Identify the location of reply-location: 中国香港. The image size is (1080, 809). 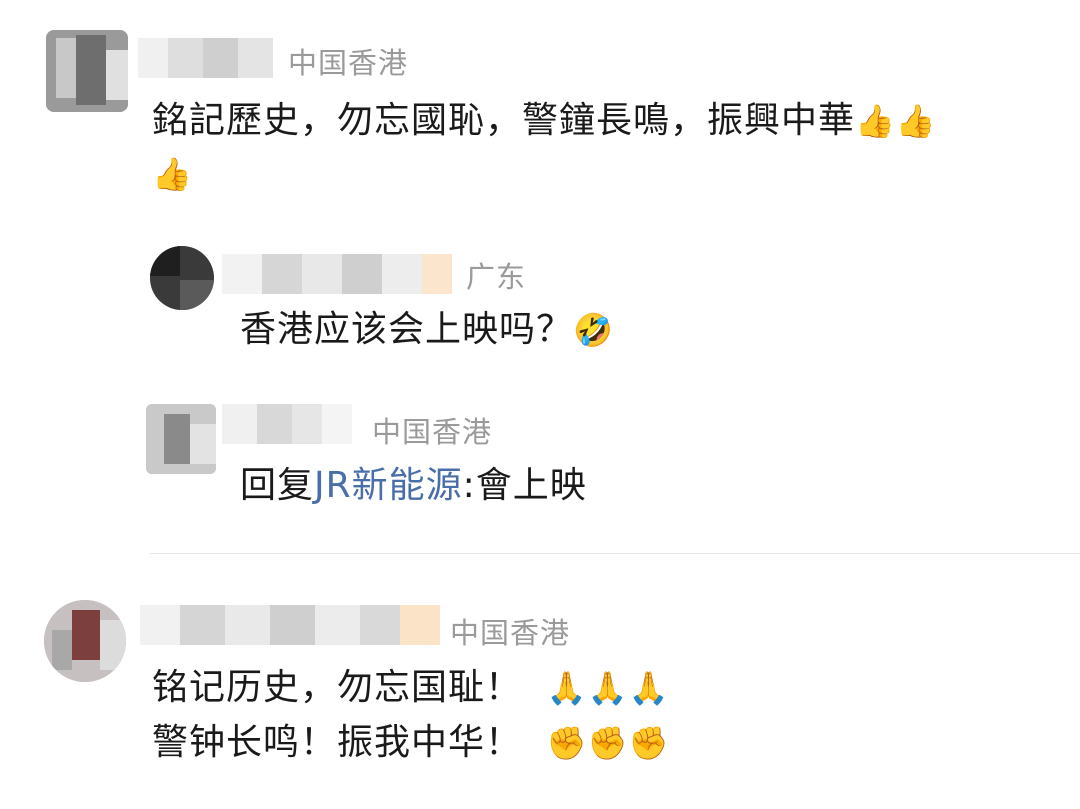
(432, 432).